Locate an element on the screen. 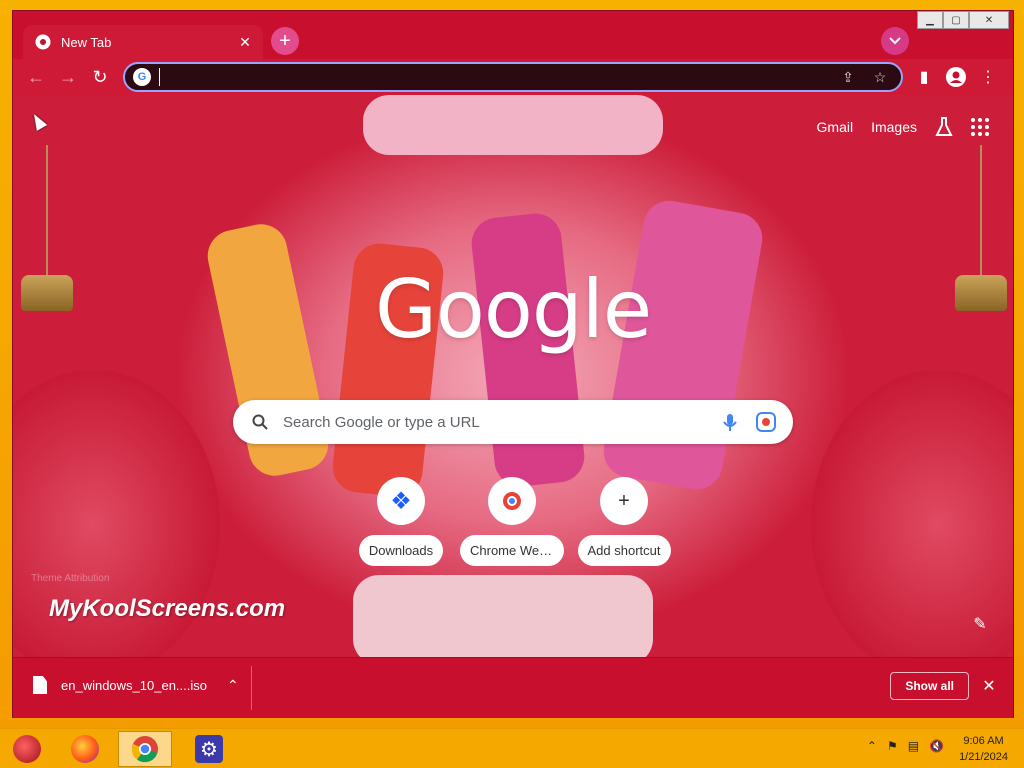  chevron-down-icon is located at coordinates (895, 41).